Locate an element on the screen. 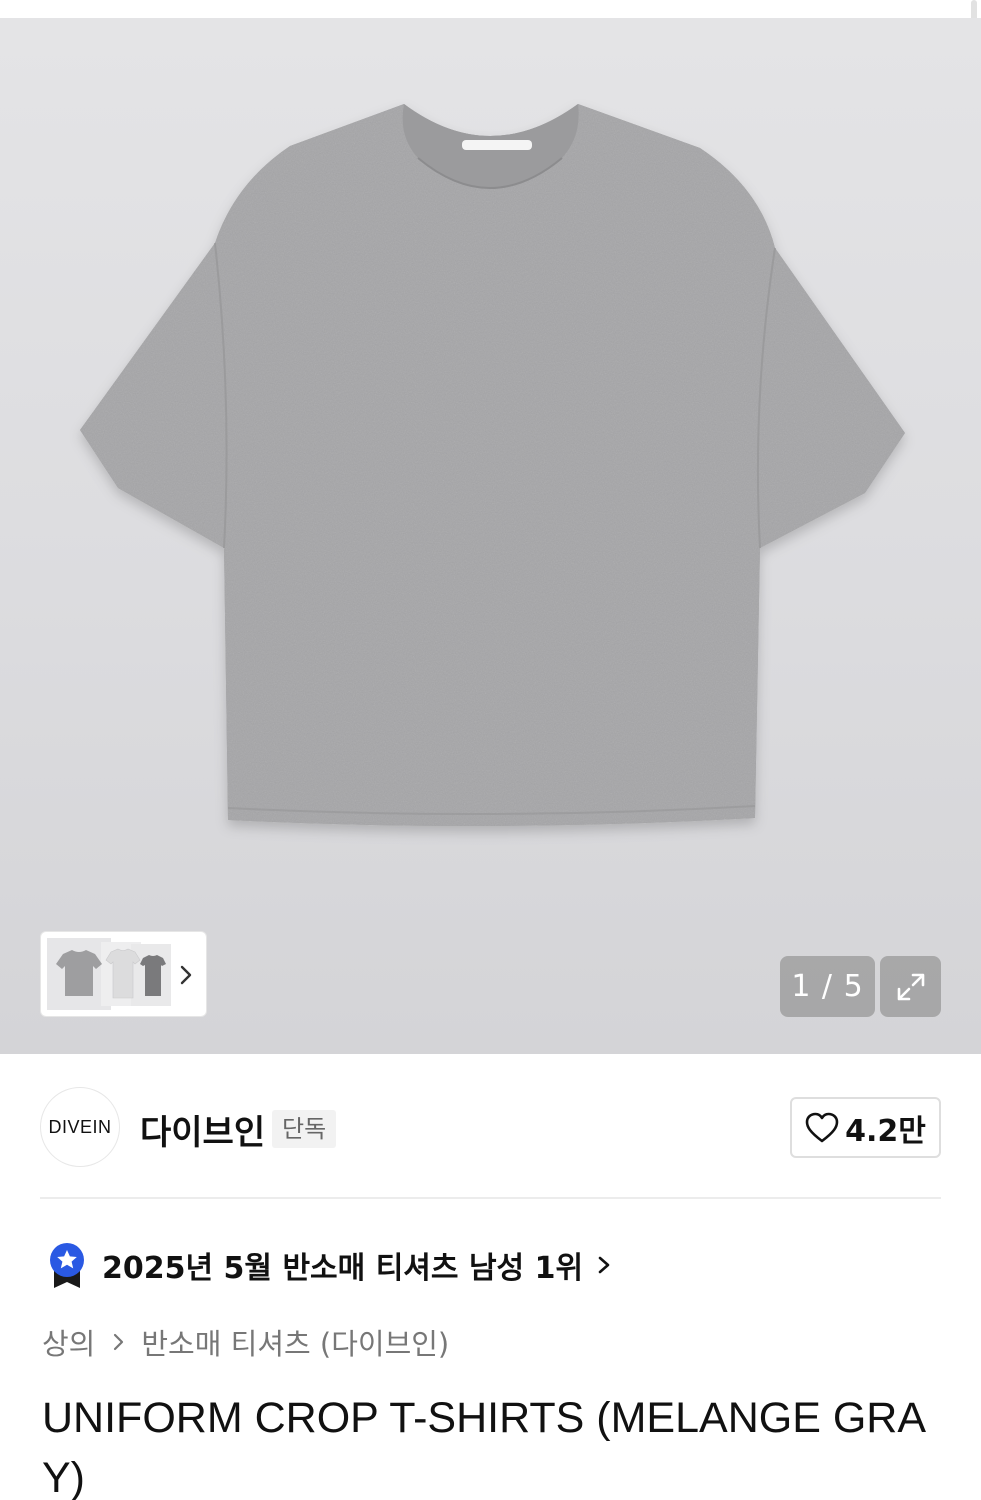 The height and width of the screenshot is (1500, 981). brand-logo-text: DIVEIN is located at coordinates (80, 1126).